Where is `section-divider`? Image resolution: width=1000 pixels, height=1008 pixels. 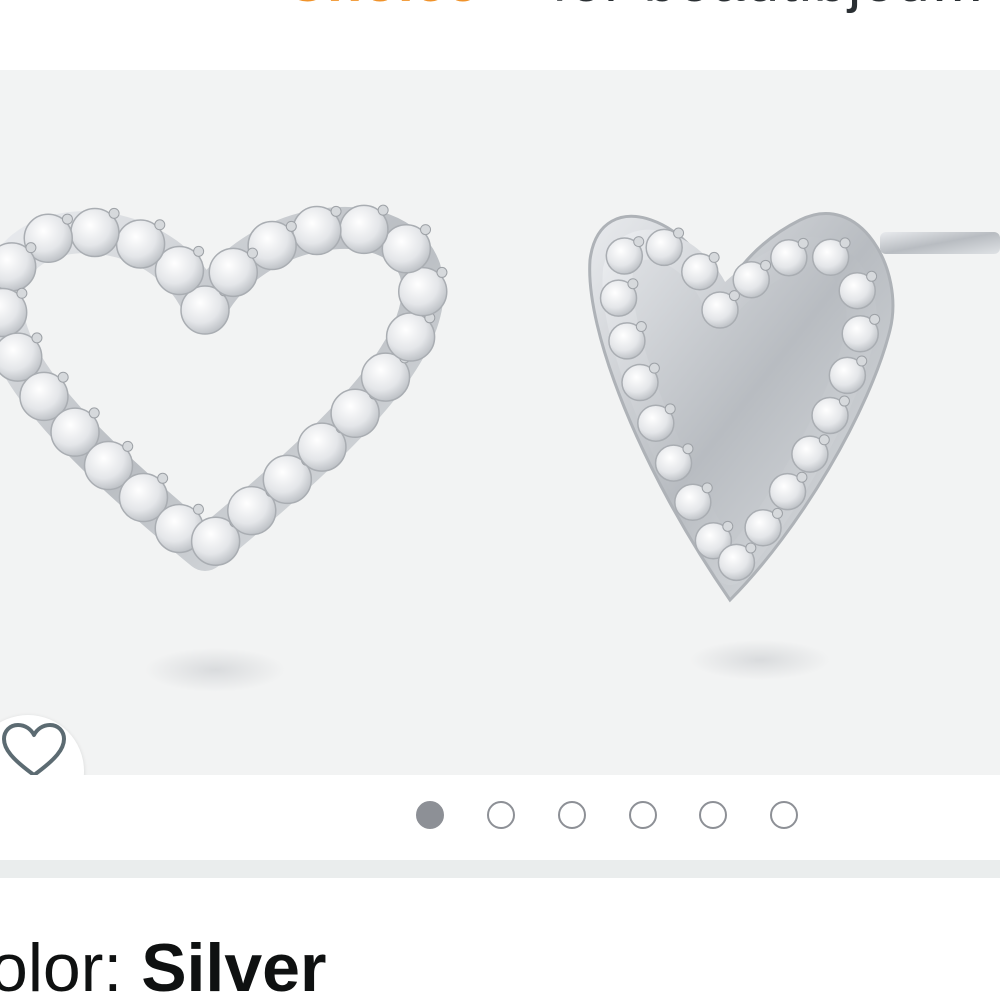
section-divider is located at coordinates (500, 869).